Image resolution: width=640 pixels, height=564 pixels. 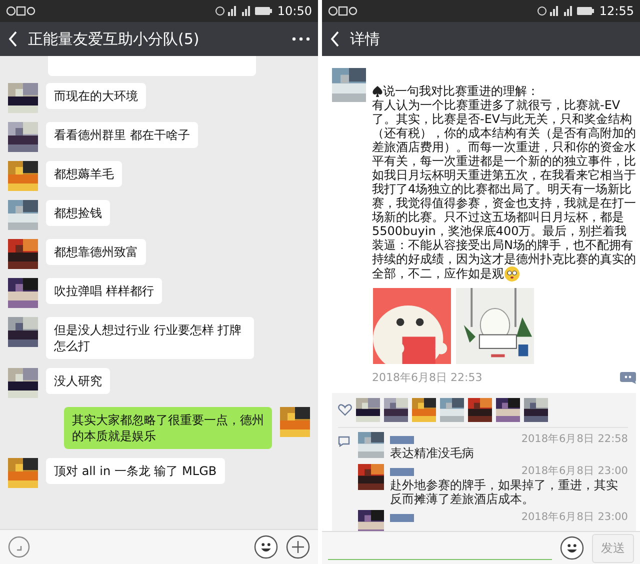 I want to click on comment-text: 表达精准没毛病, so click(x=432, y=453).